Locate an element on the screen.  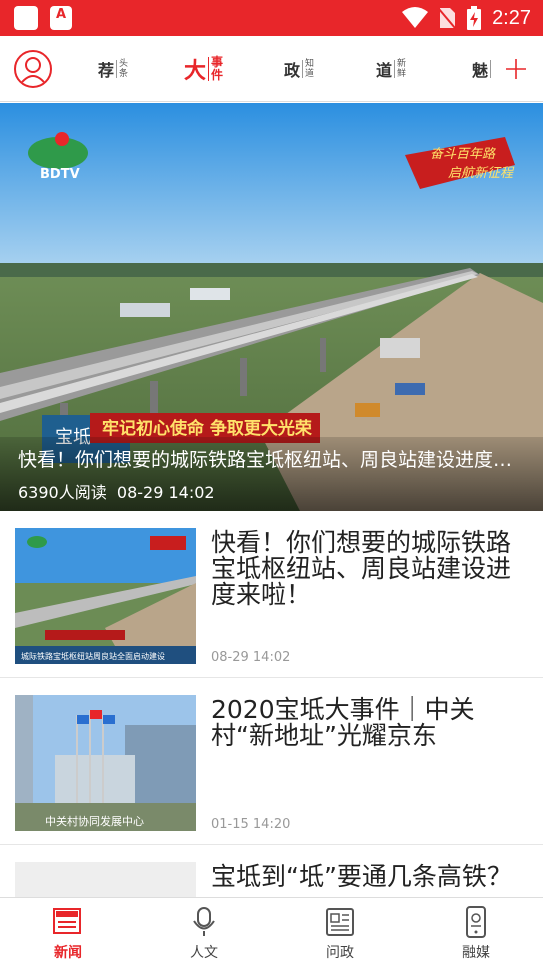
channel-tab-0: 荐头条 is located at coordinates (113, 69).